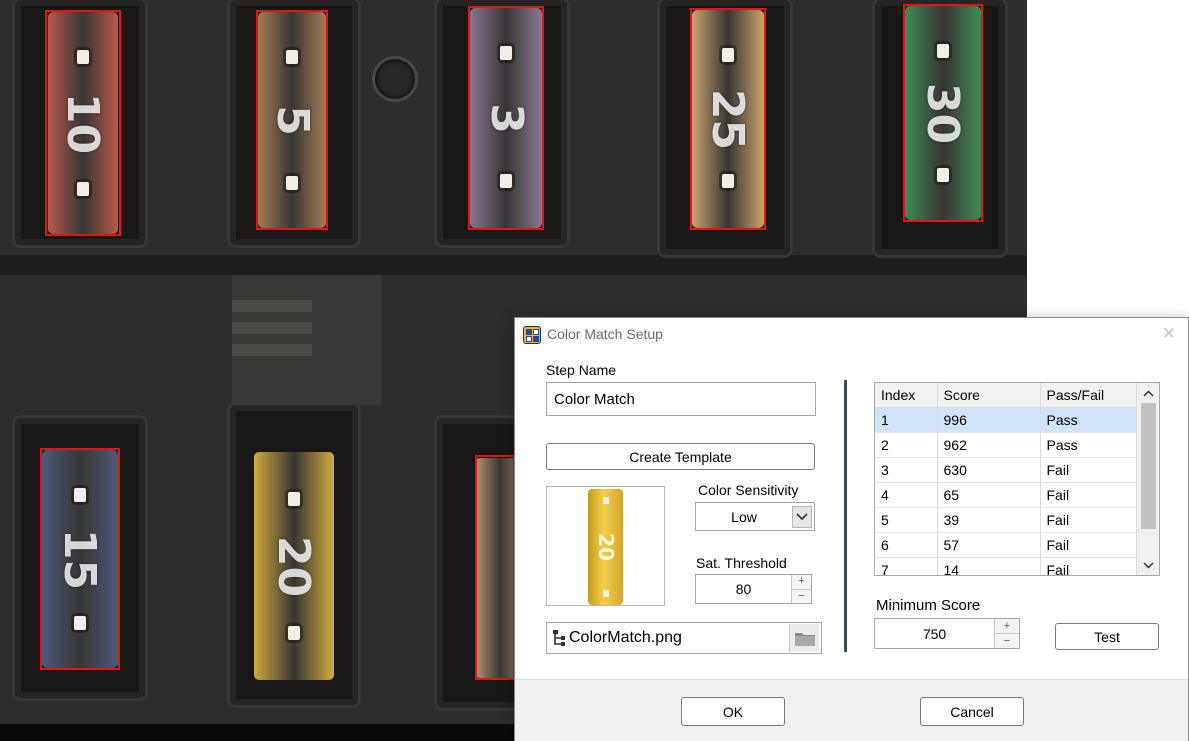 Image resolution: width=1189 pixels, height=741 pixels. What do you see at coordinates (906, 495) in the screenshot?
I see `cell-index: 4` at bounding box center [906, 495].